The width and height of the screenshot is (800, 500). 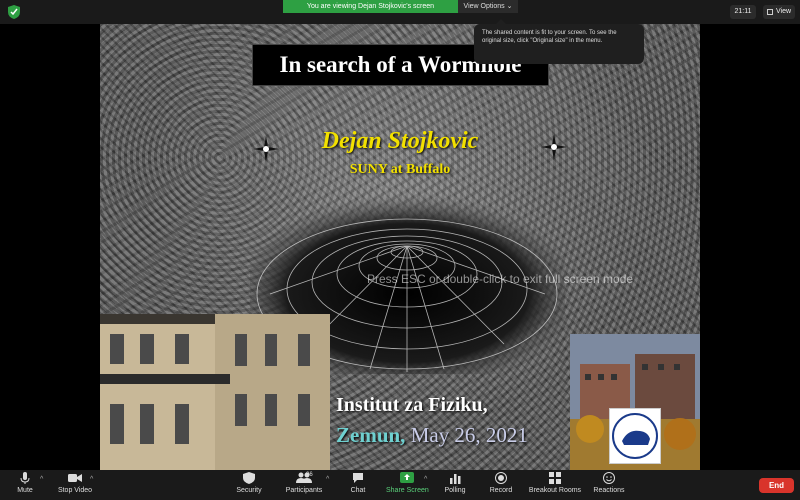 What do you see at coordinates (784, 11) in the screenshot?
I see `view-button-label: View` at bounding box center [784, 11].